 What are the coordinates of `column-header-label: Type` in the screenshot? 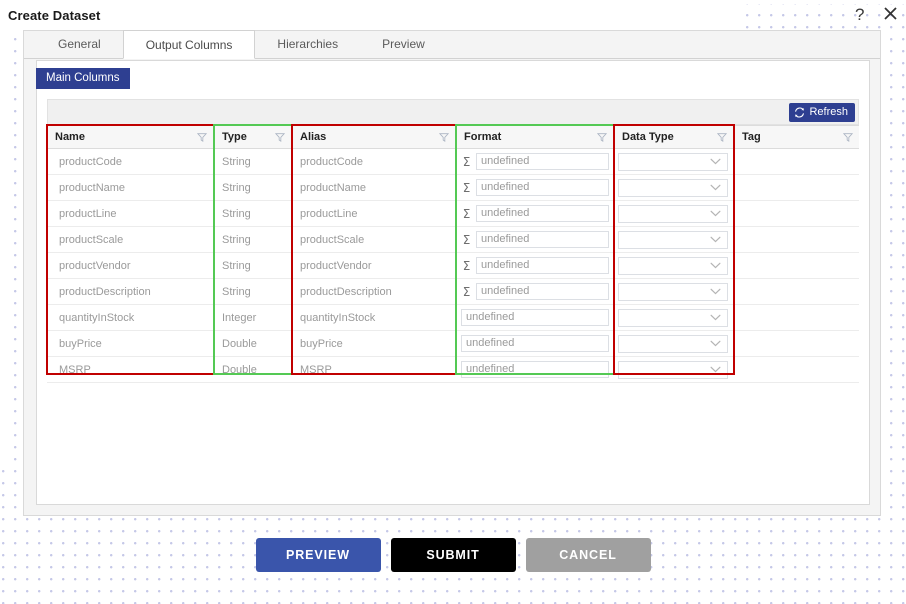 It's located at (234, 137).